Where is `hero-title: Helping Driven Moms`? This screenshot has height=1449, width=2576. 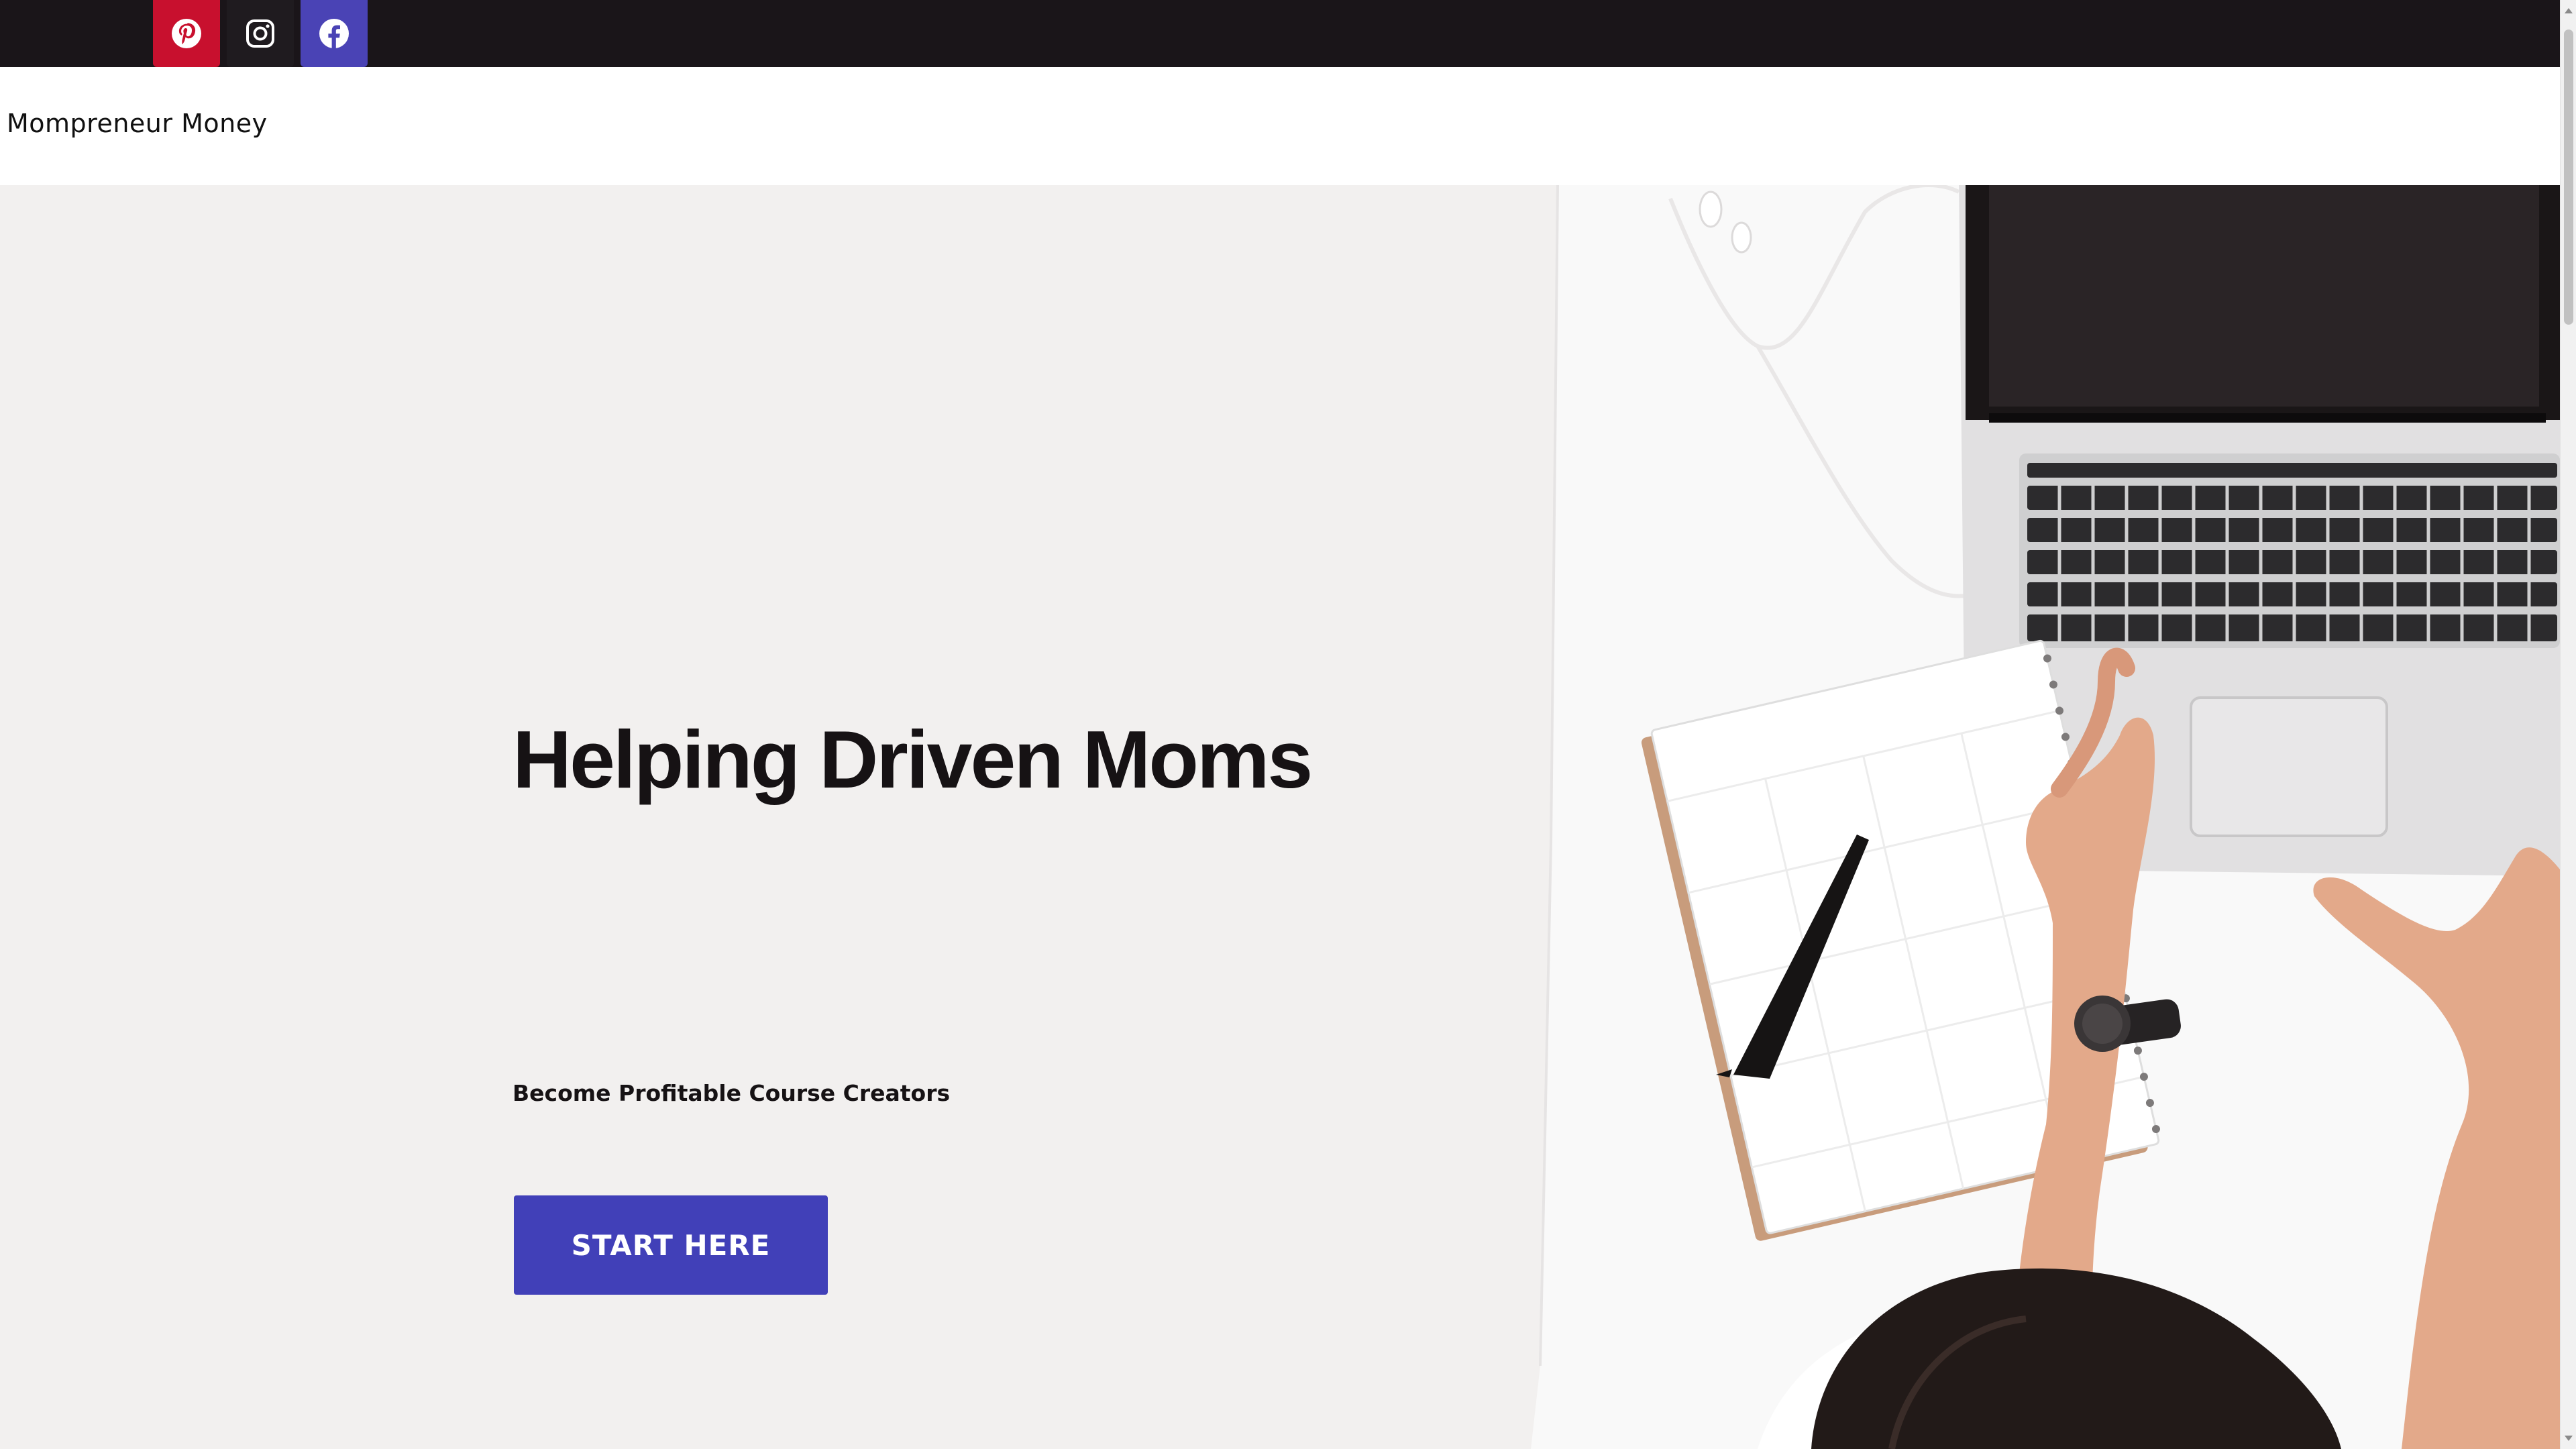 hero-title: Helping Driven Moms is located at coordinates (913, 759).